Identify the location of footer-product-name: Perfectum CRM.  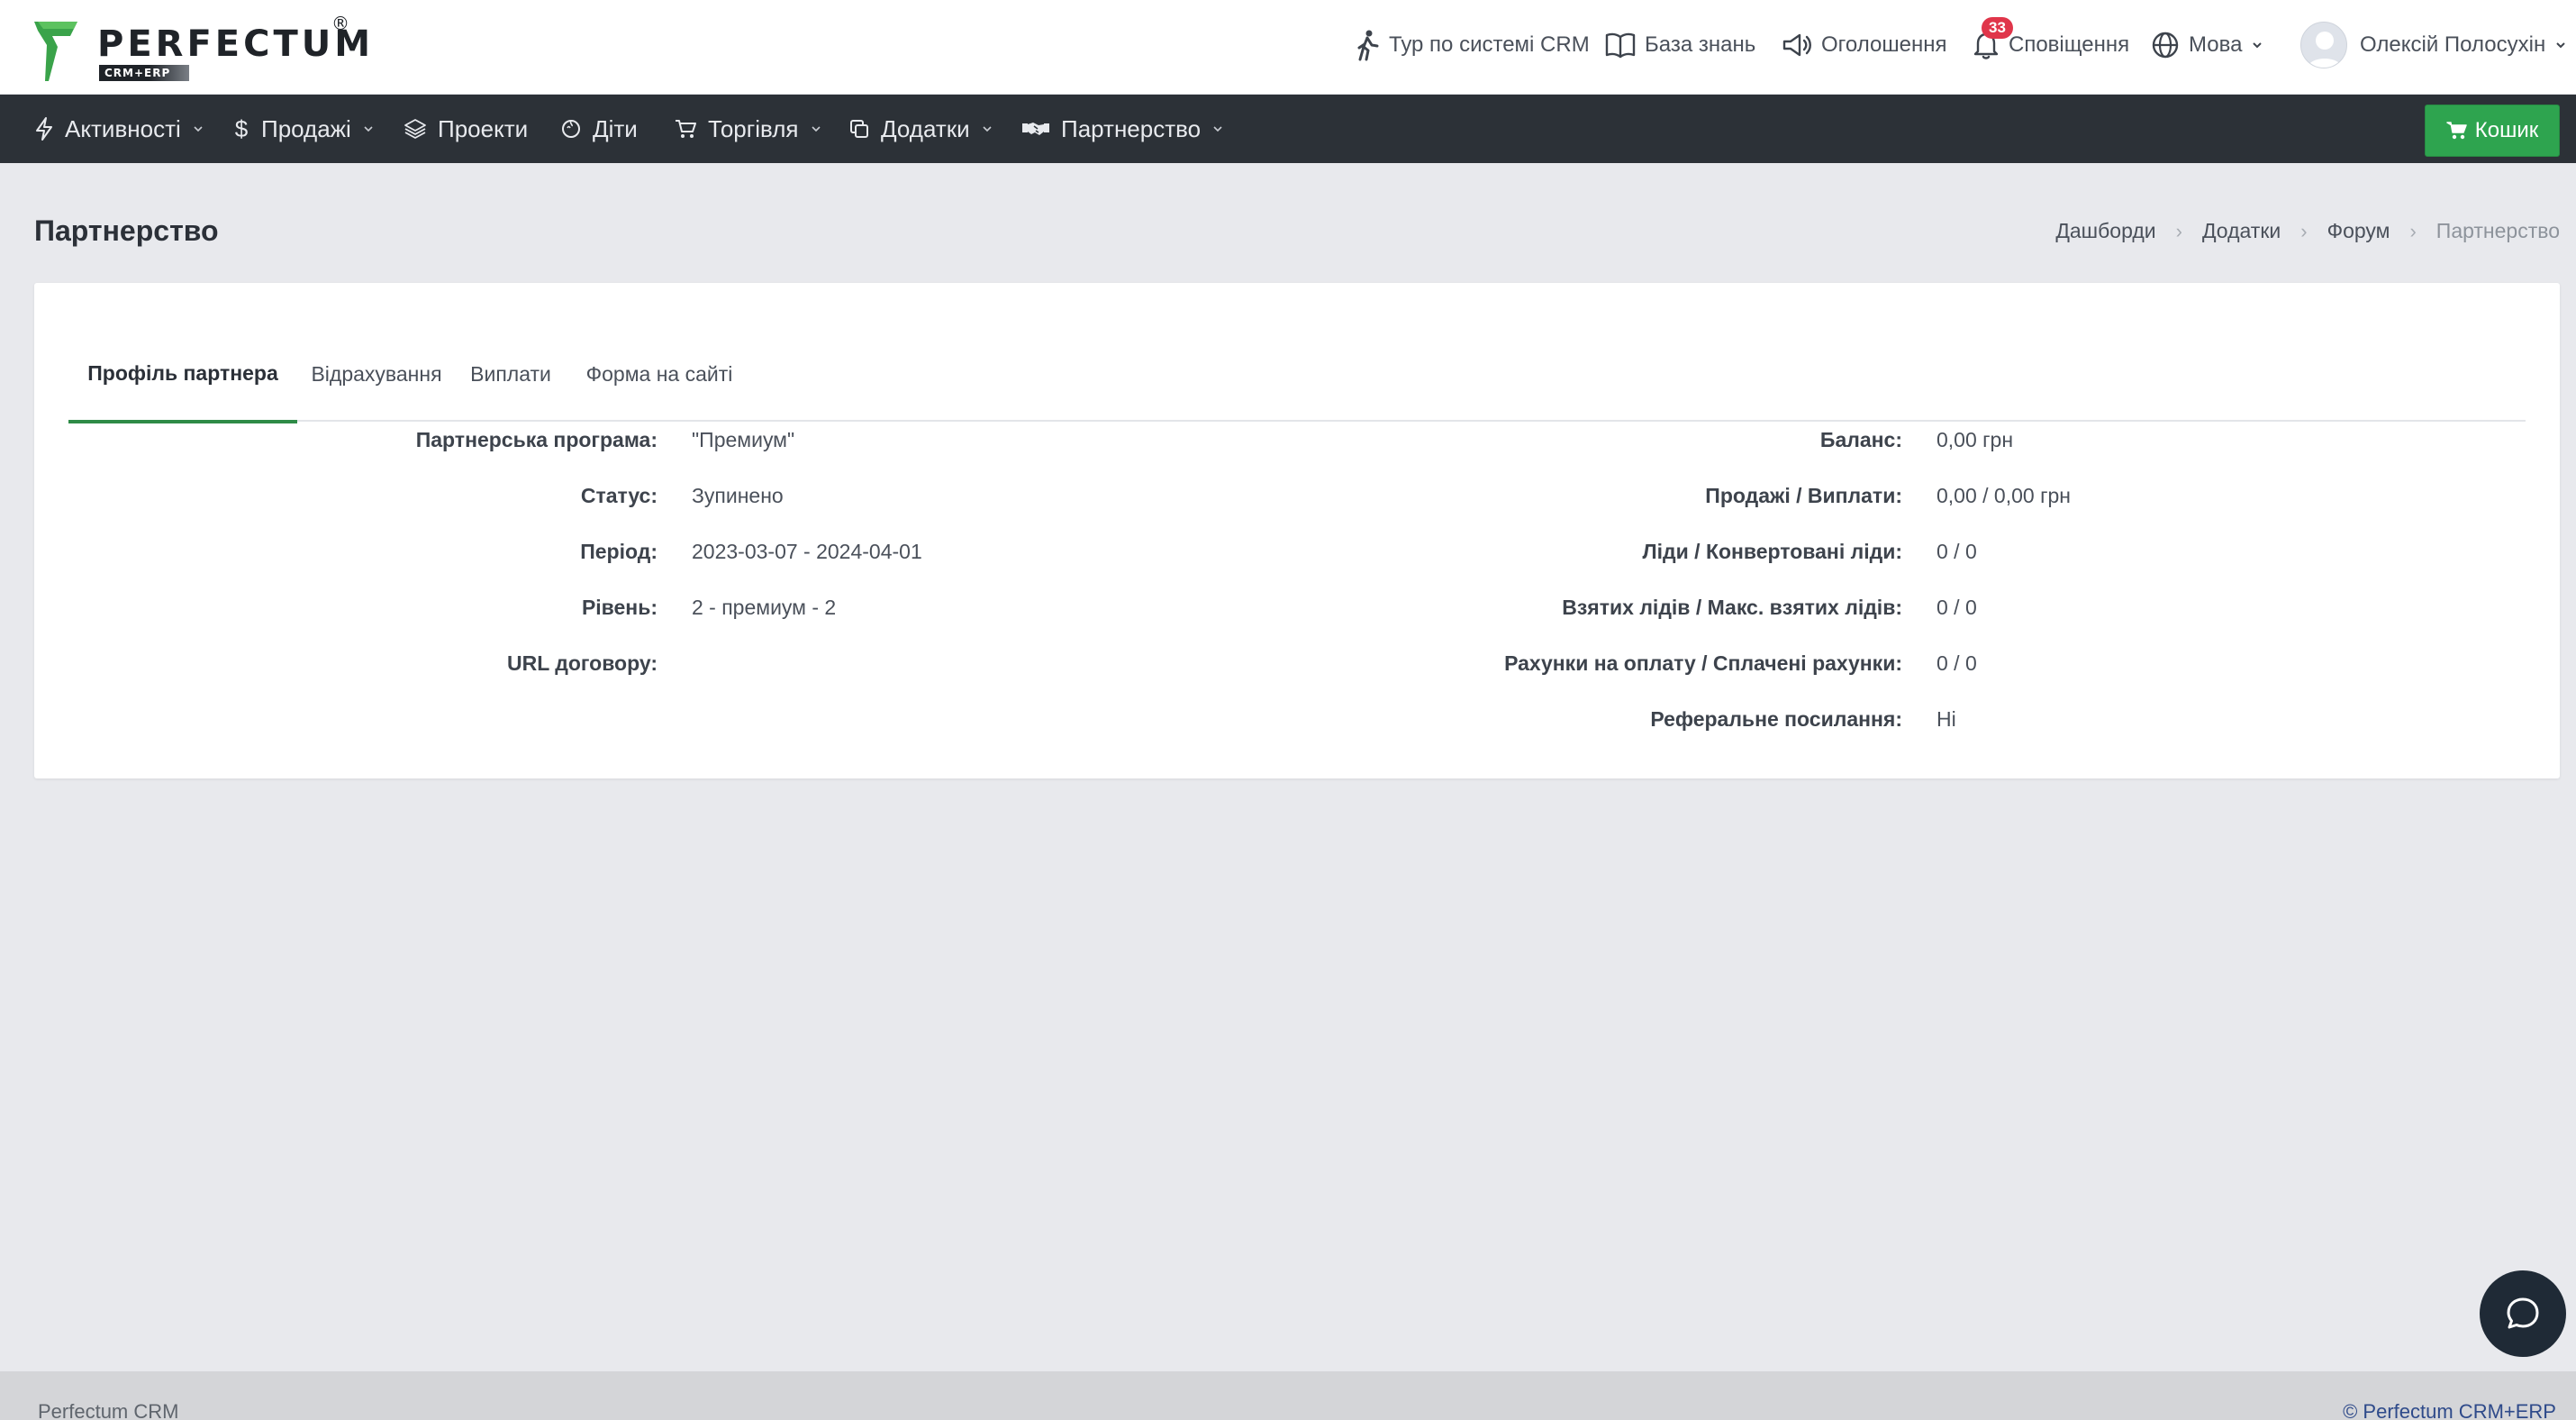
(108, 1410).